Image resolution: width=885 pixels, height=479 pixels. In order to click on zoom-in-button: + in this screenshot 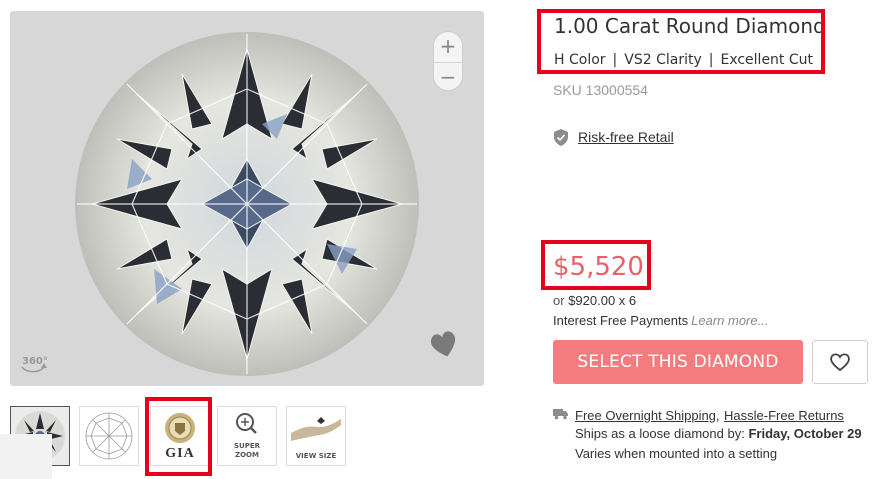, I will do `click(448, 46)`.